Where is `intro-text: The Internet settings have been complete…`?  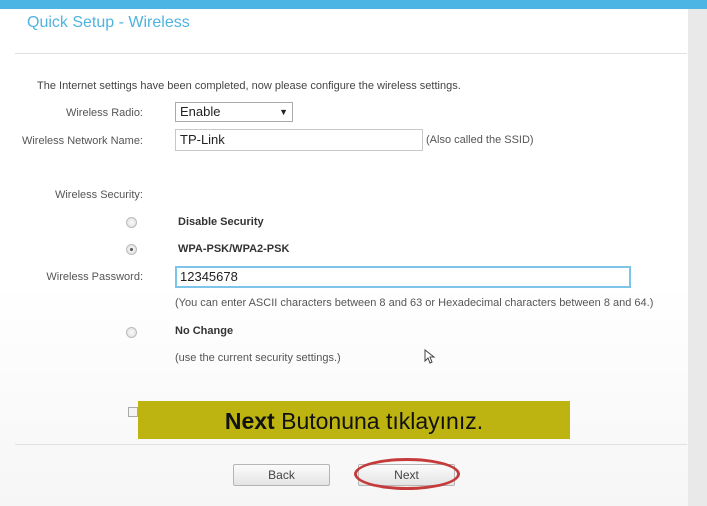
intro-text: The Internet settings have been complete… is located at coordinates (249, 86).